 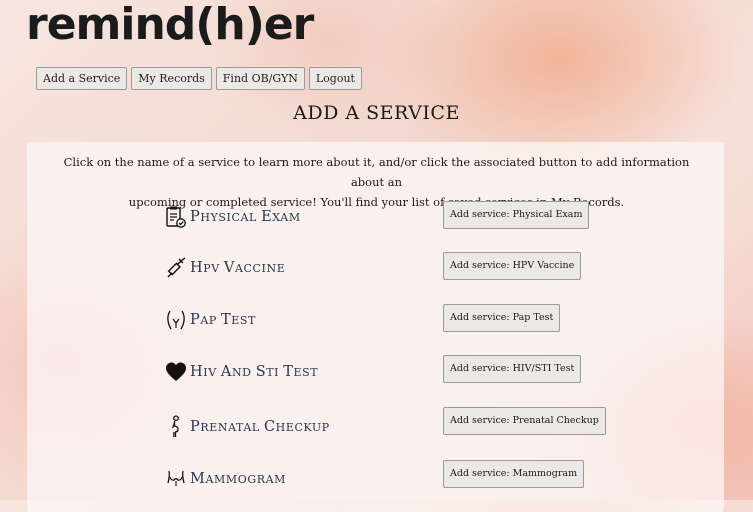 I want to click on nav-find-obgyn-button: Find OB/GYN, so click(x=260, y=78).